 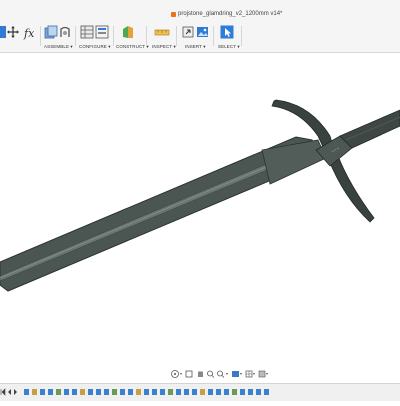 I want to click on parameters-fx-button: fx, so click(x=29, y=35).